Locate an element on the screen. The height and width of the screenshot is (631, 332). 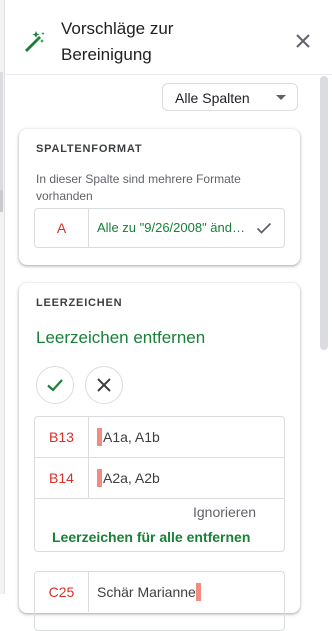
magic-wand-icon is located at coordinates (35, 41).